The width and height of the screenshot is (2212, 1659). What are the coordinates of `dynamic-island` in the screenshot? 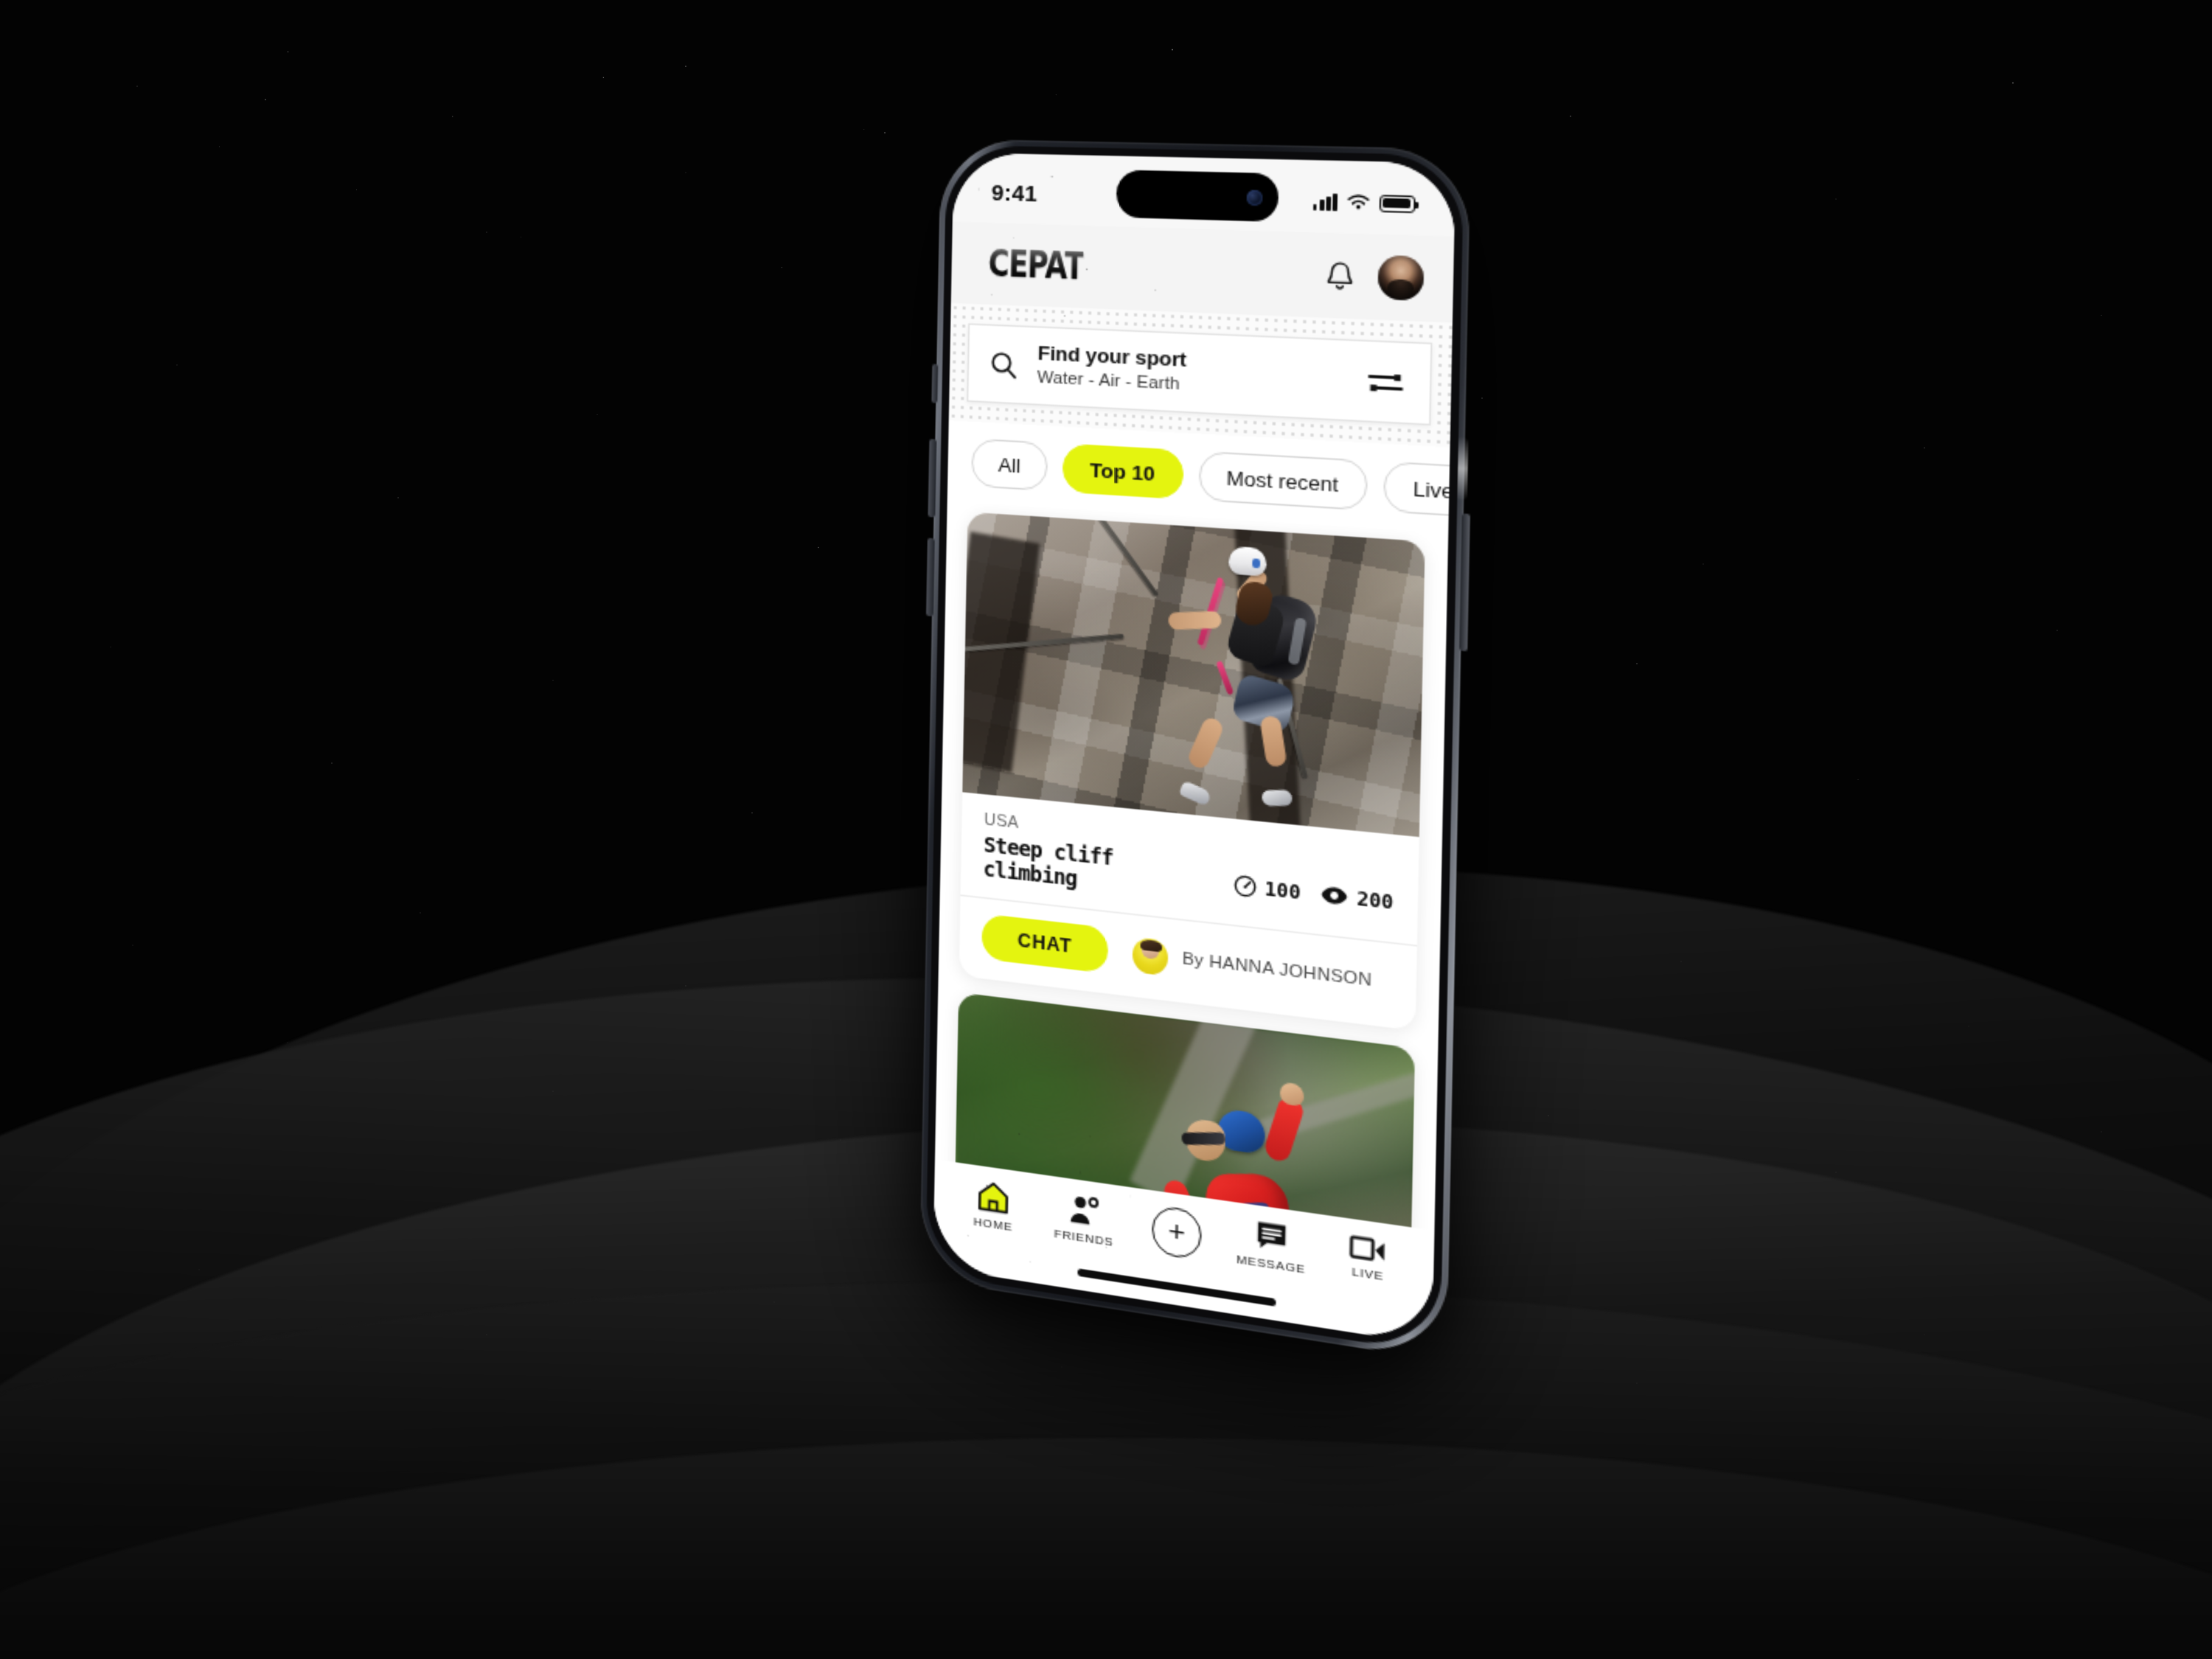 It's located at (1197, 196).